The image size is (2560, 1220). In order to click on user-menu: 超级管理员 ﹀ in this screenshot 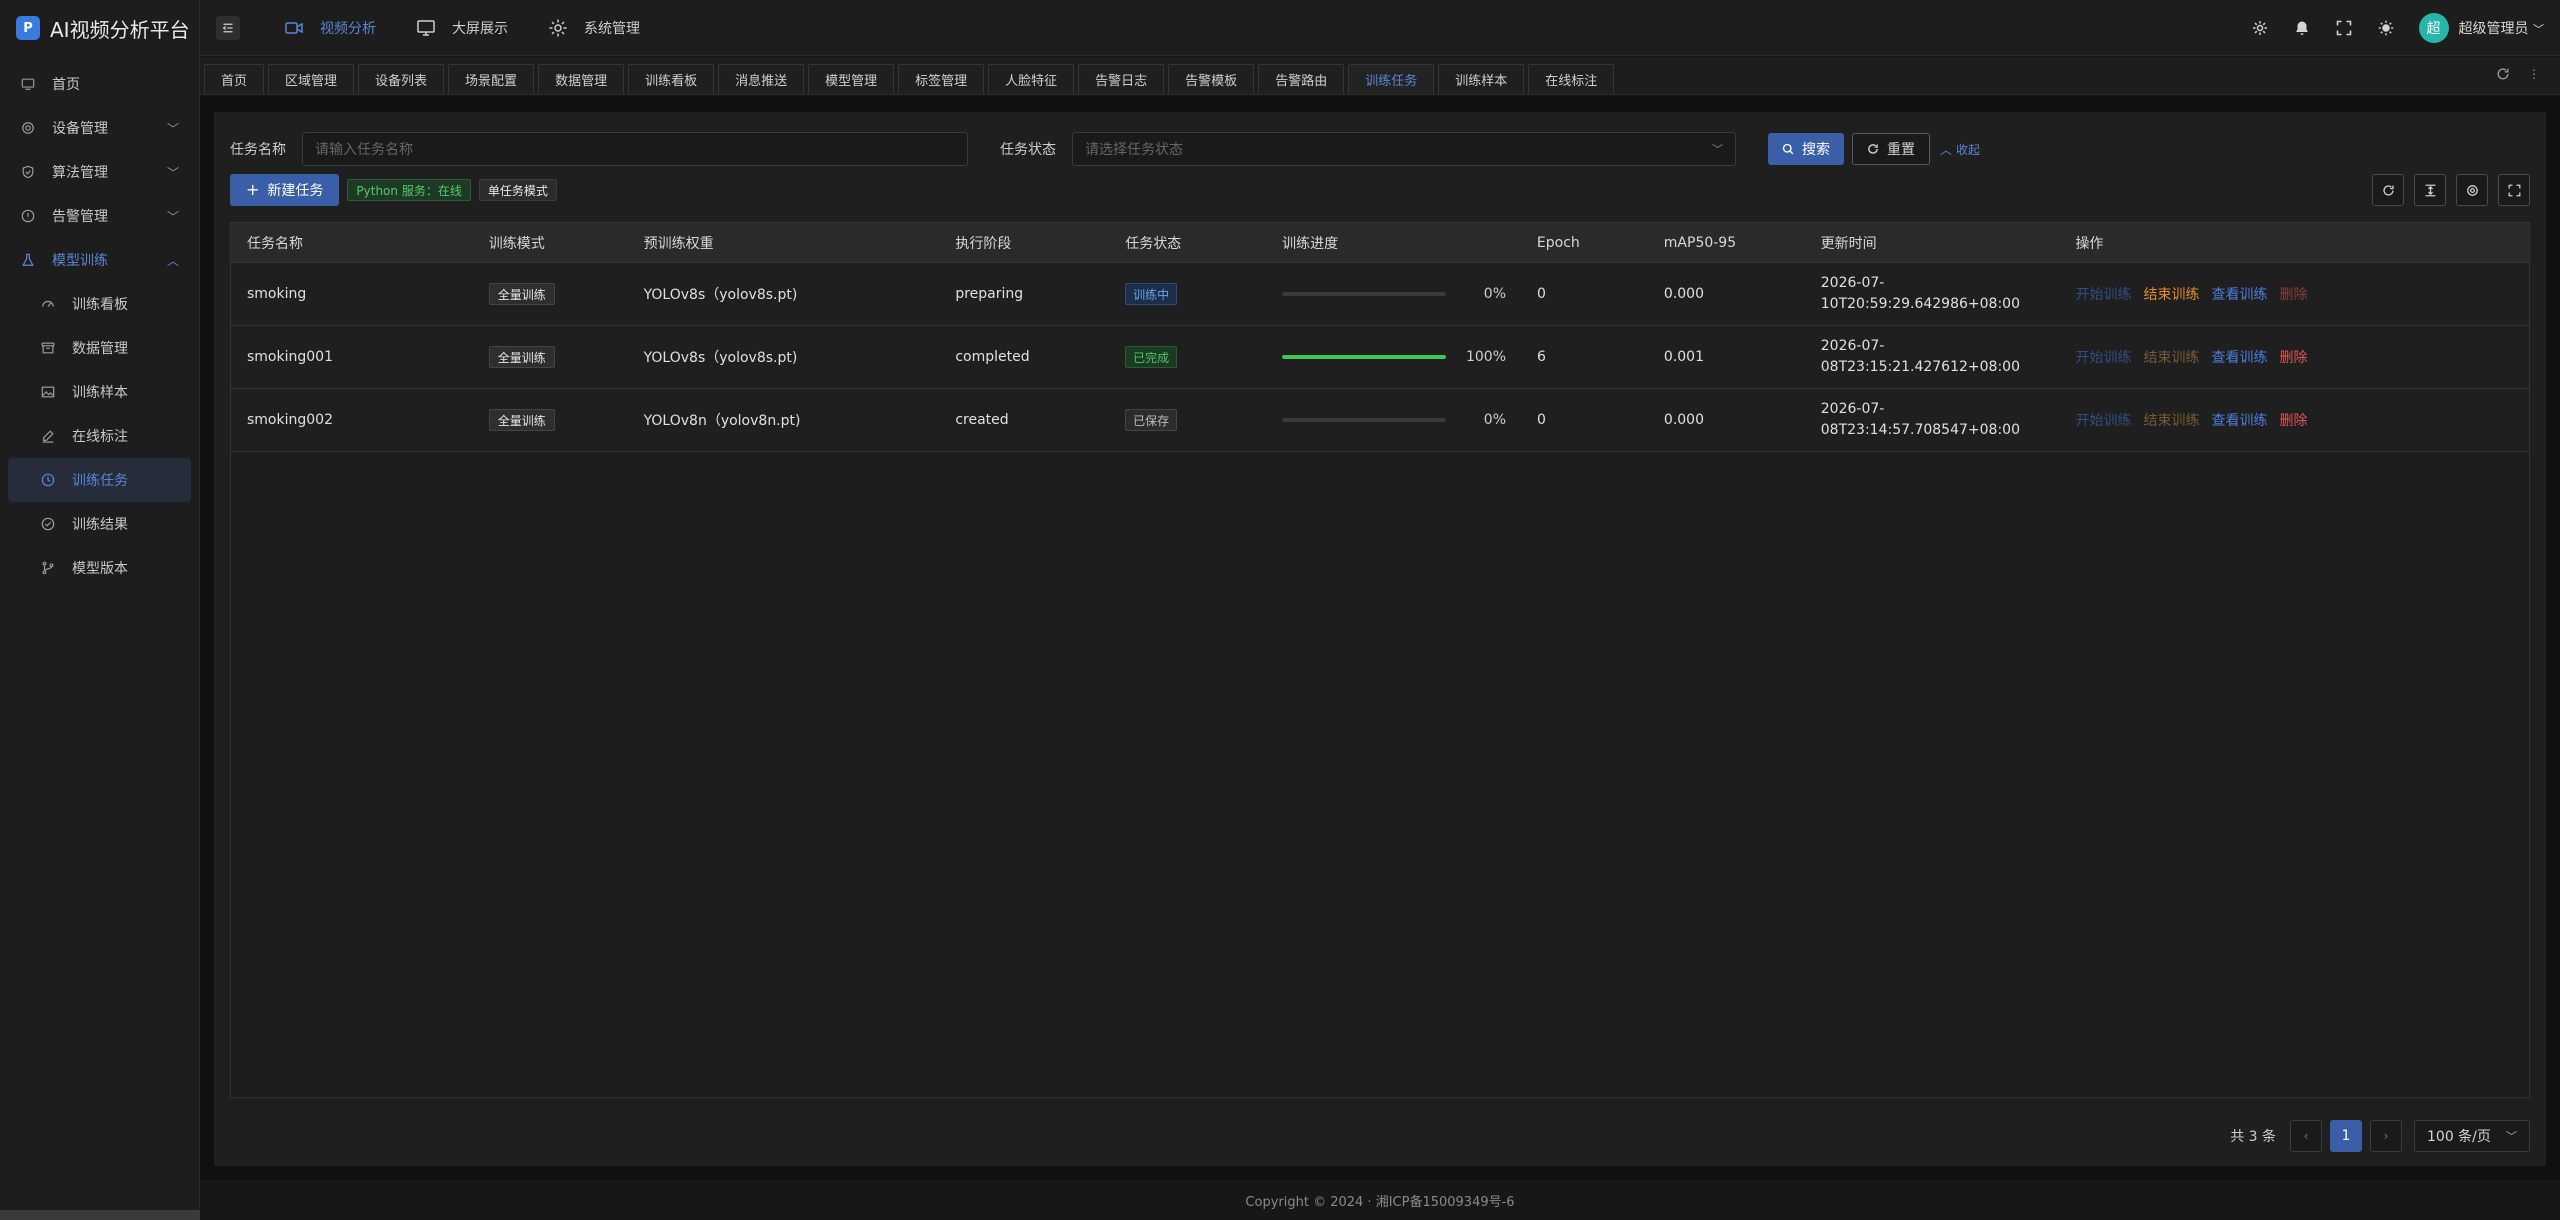, I will do `click(2501, 28)`.